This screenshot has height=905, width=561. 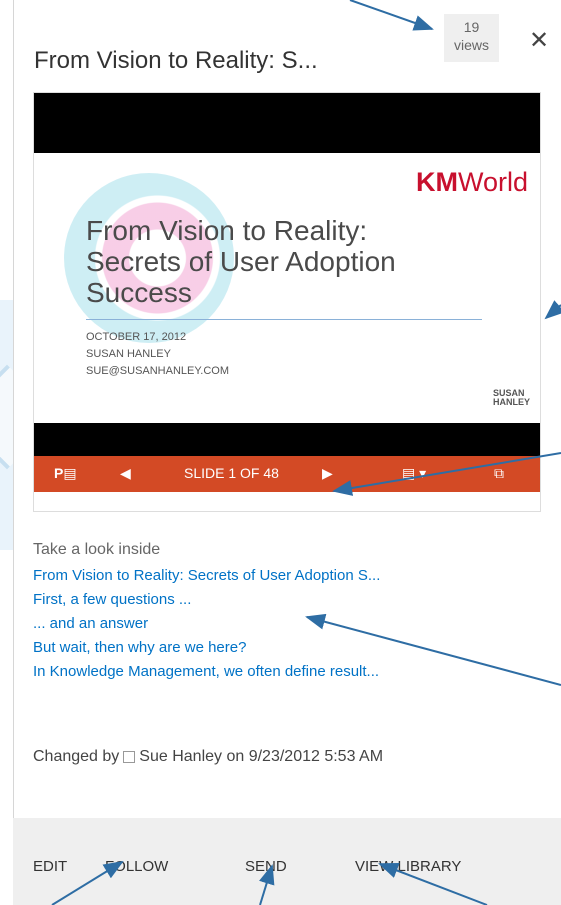 I want to click on close-icon: ✕, so click(x=539, y=40).